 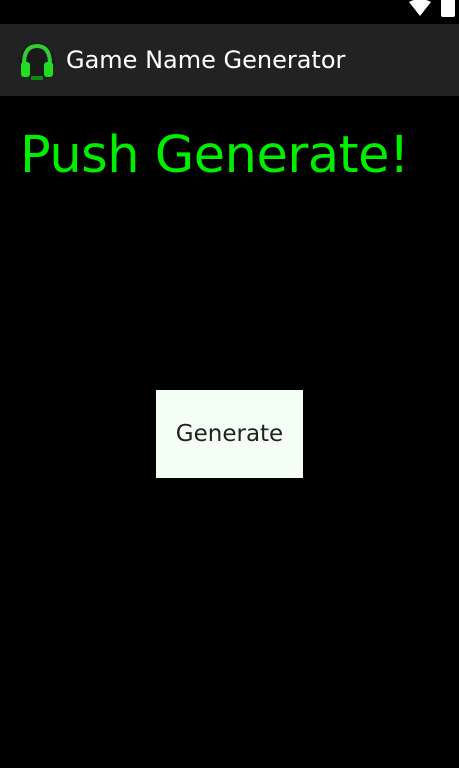 I want to click on action-bar: Game Name Generator, so click(x=229, y=60).